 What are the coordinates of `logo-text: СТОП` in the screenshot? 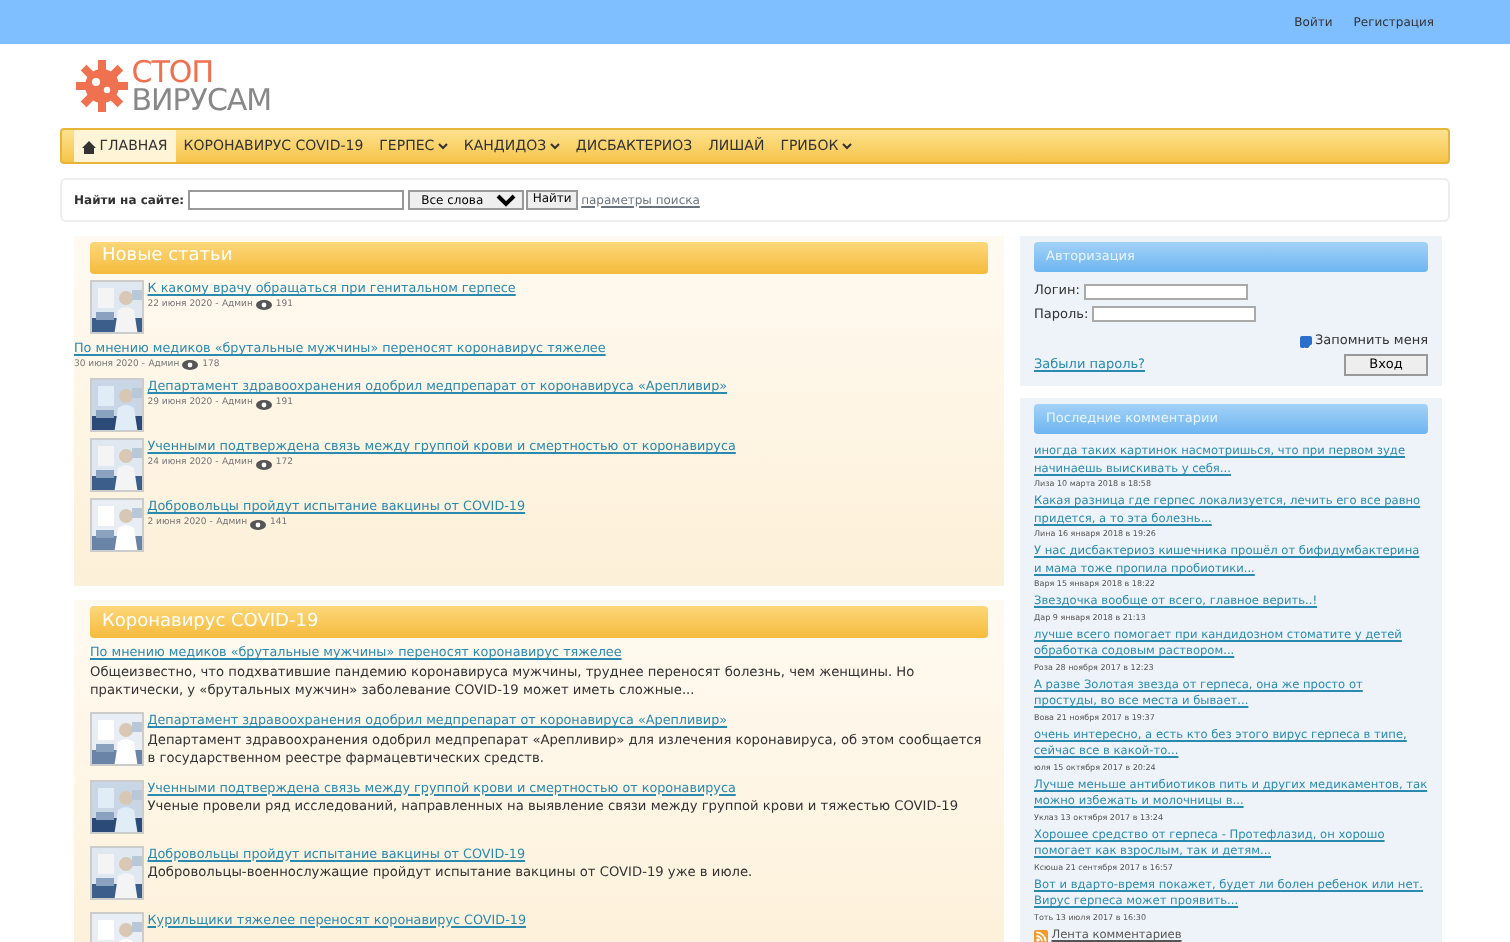 It's located at (172, 72).